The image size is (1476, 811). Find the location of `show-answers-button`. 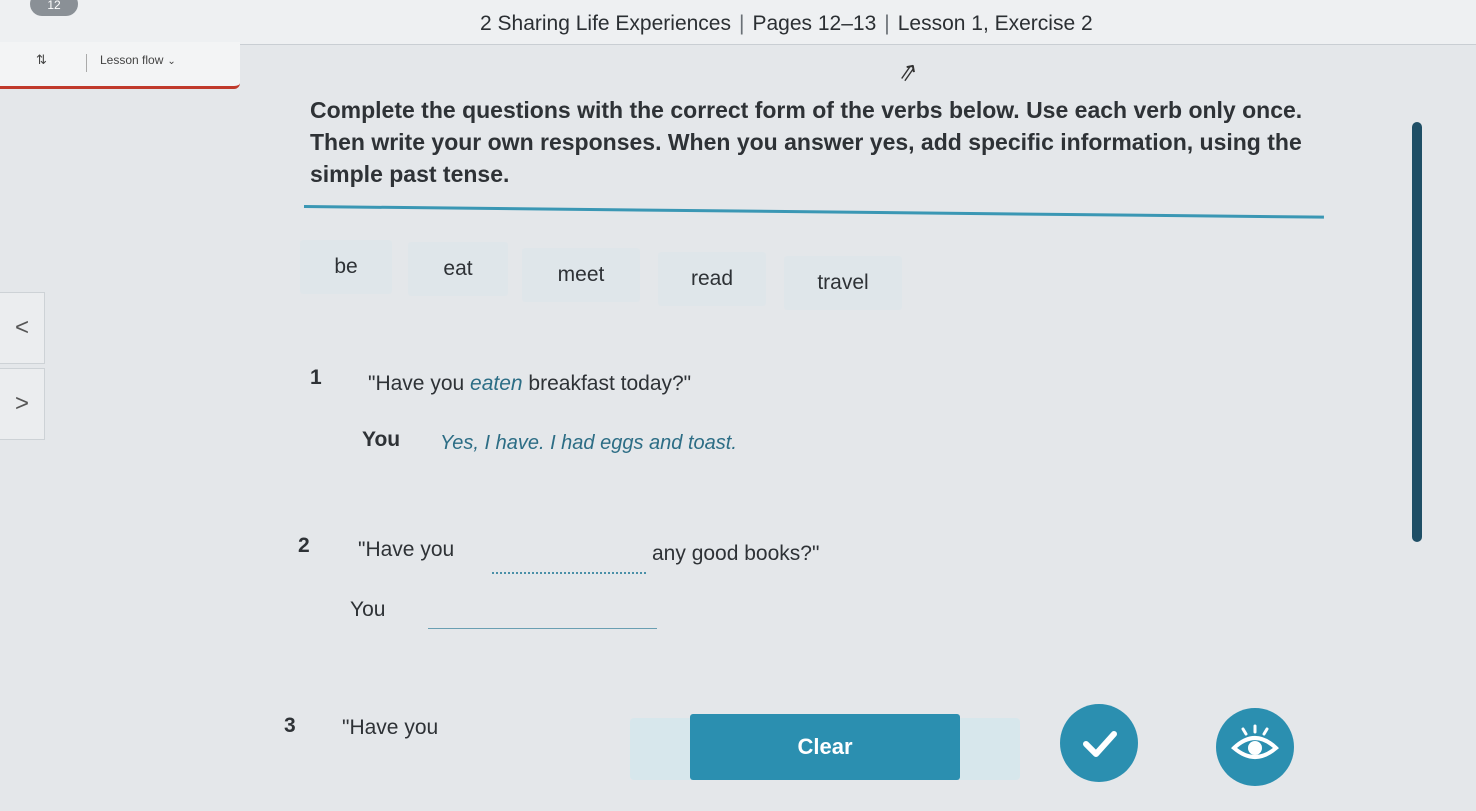

show-answers-button is located at coordinates (1255, 747).